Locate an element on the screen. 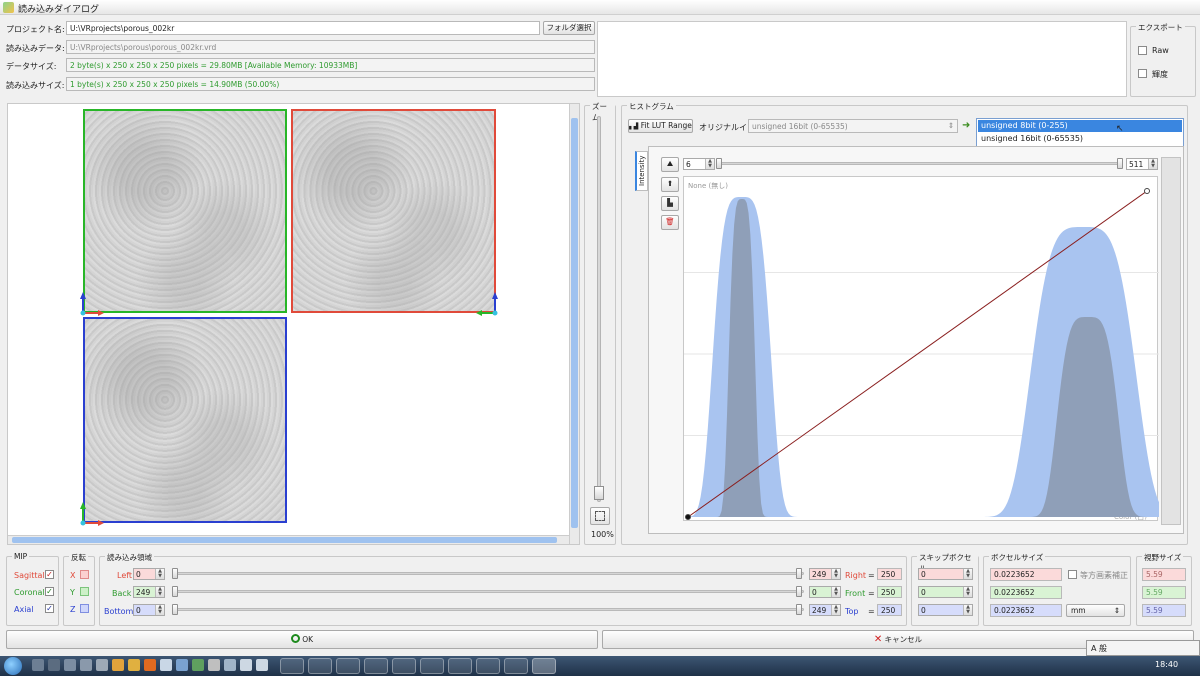  flip-z-checkbox is located at coordinates (84, 608).